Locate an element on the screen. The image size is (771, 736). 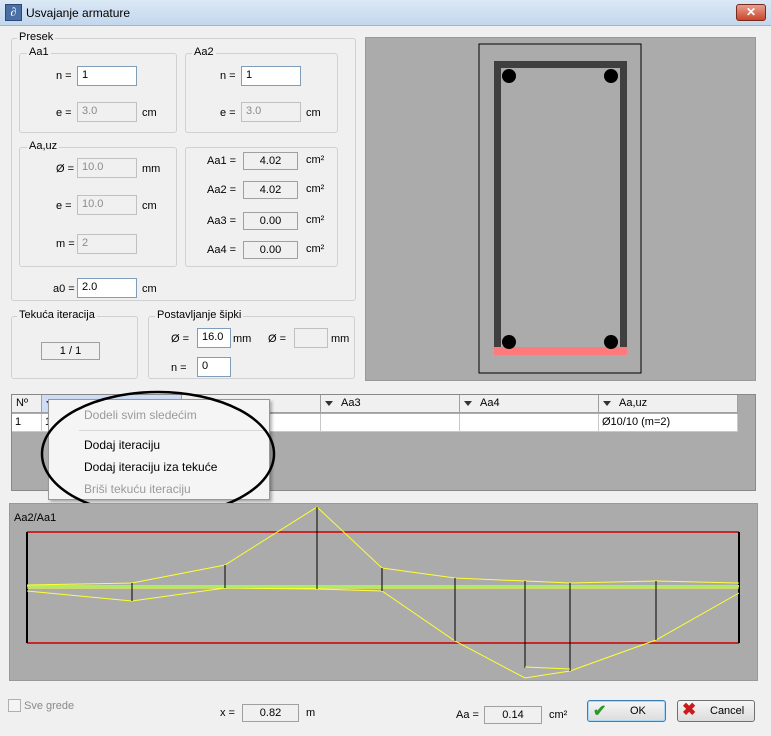
x-unit: m is located at coordinates (311, 713).